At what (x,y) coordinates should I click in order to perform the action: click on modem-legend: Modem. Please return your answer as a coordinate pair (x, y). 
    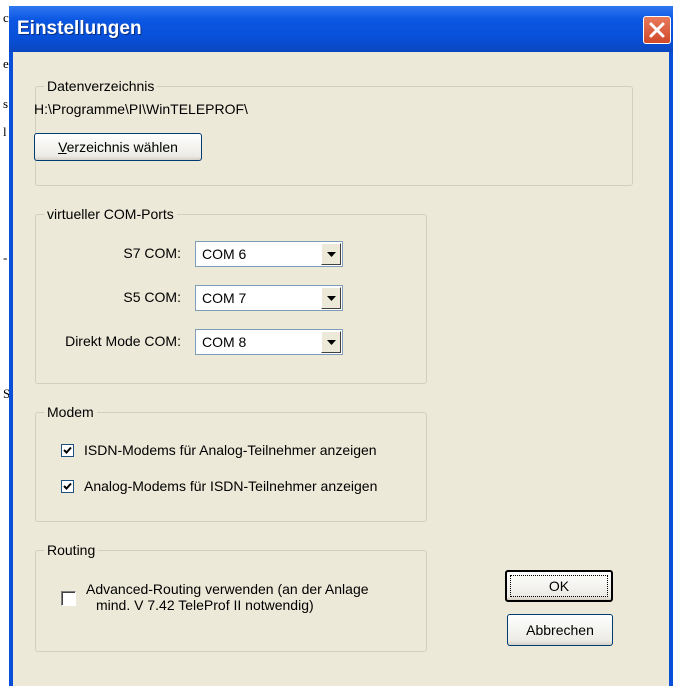
    Looking at the image, I should click on (70, 412).